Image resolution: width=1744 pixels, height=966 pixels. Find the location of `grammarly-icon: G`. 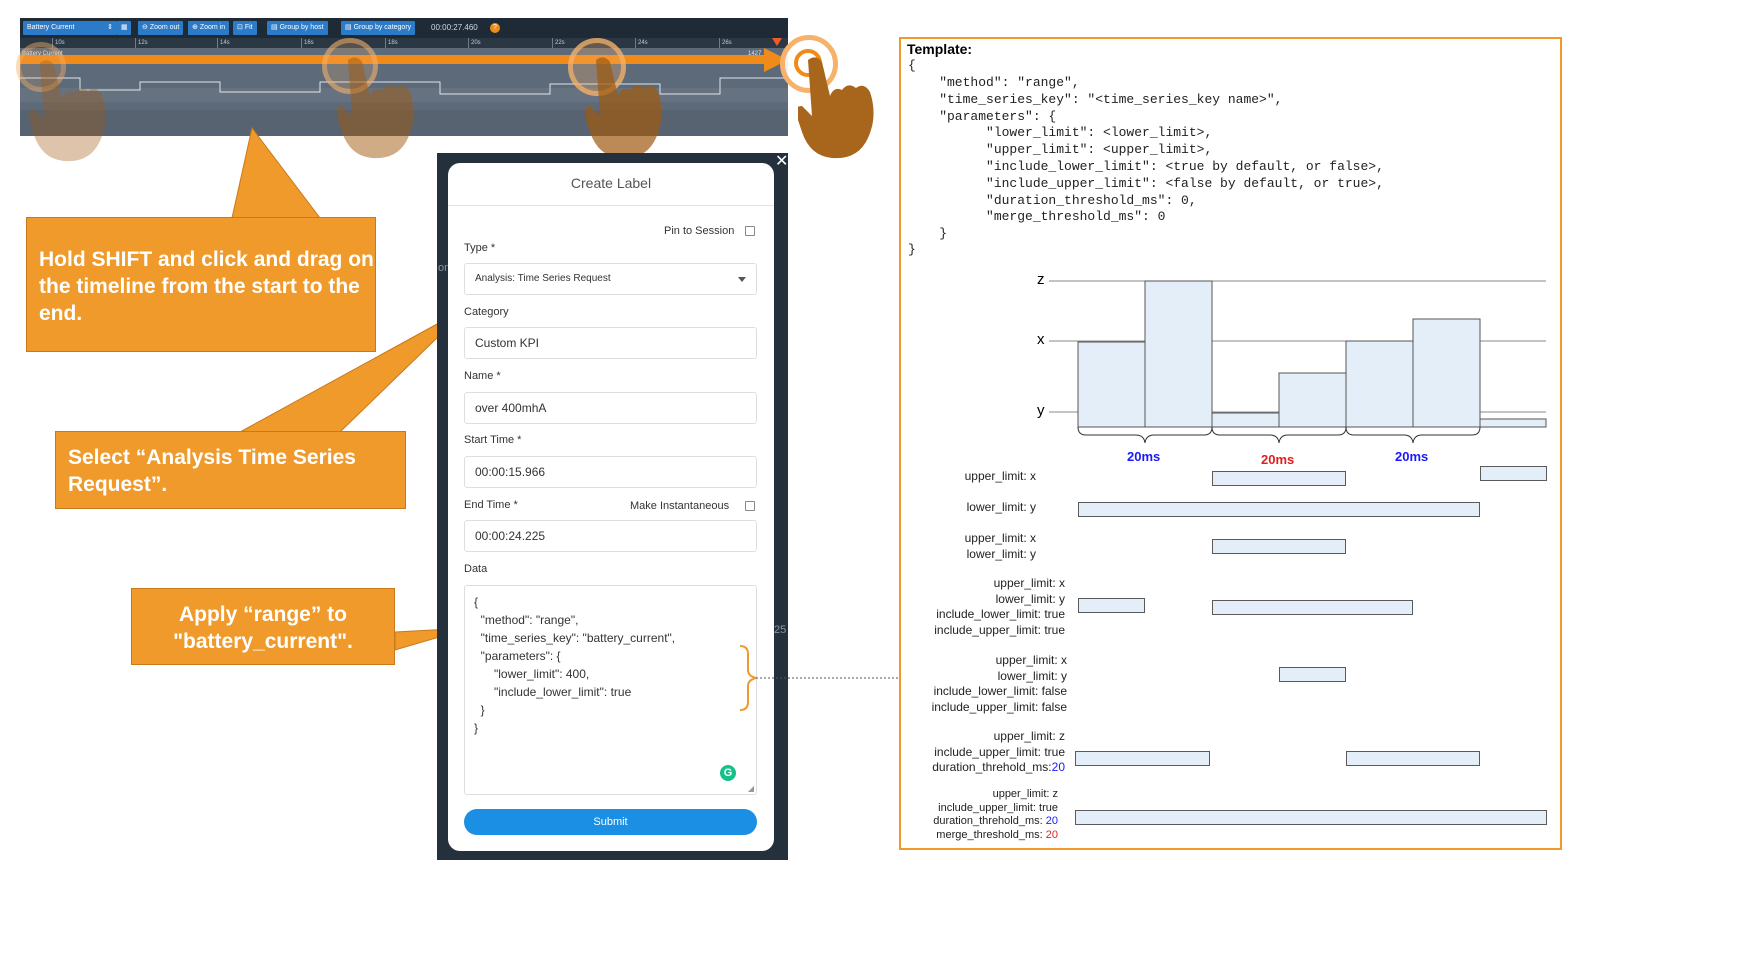

grammarly-icon: G is located at coordinates (728, 773).